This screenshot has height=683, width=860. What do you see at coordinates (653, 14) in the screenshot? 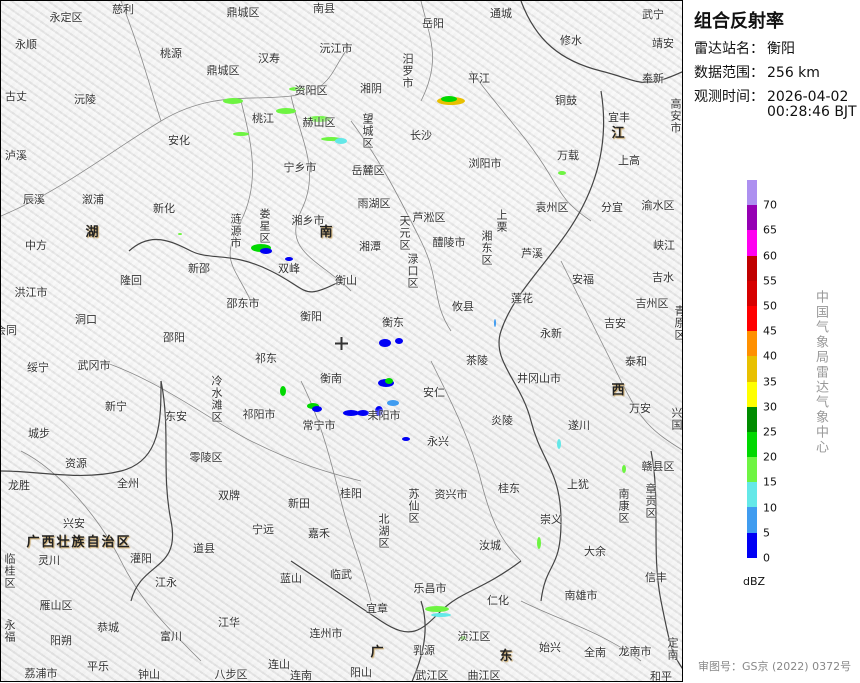
I see `place-label: 武宁` at bounding box center [653, 14].